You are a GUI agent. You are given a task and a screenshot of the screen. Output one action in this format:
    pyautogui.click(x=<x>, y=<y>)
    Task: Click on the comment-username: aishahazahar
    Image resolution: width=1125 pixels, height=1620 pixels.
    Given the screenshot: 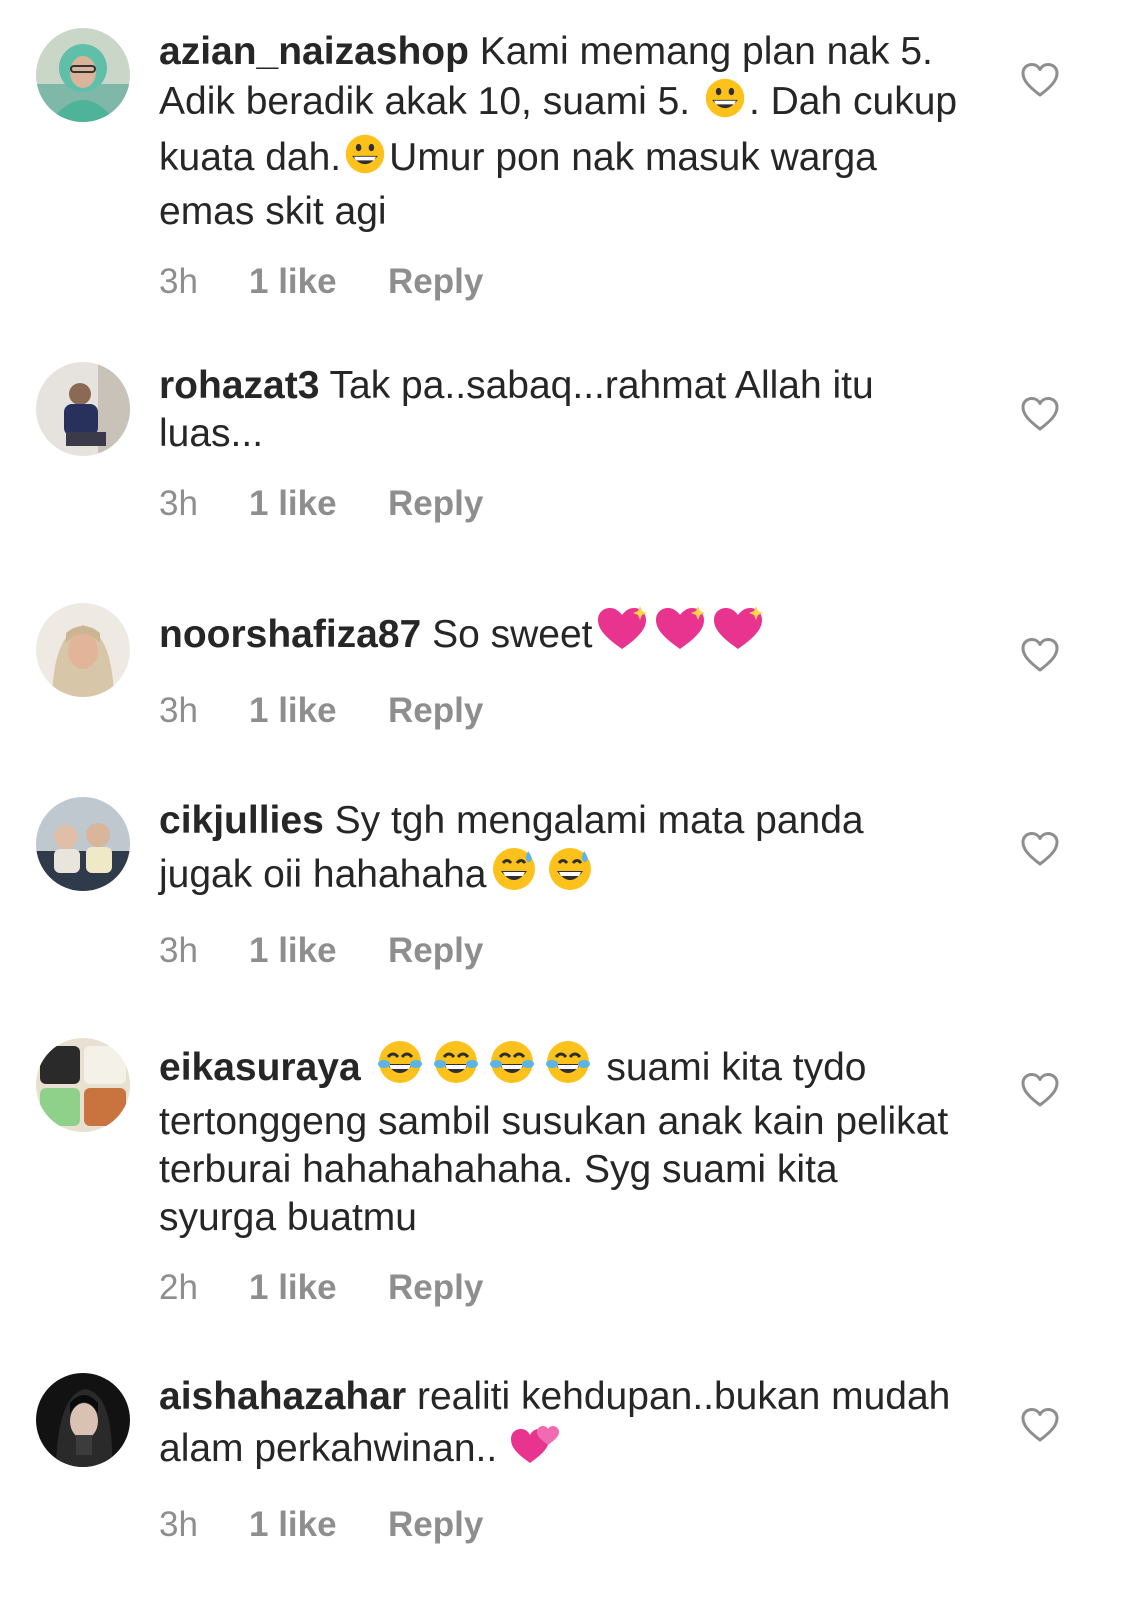 What is the action you would take?
    pyautogui.click(x=282, y=1396)
    